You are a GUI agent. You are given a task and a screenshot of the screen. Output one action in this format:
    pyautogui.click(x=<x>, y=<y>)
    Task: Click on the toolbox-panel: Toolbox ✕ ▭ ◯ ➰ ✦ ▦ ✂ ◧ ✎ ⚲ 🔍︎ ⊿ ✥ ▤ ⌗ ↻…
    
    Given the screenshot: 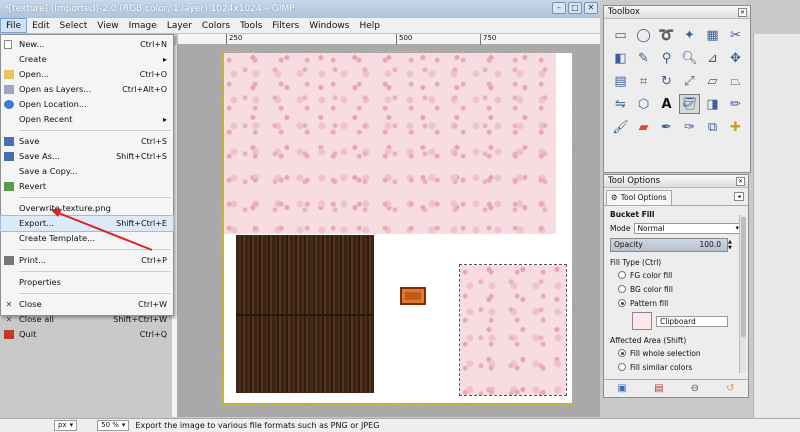 What is the action you would take?
    pyautogui.click(x=677, y=89)
    